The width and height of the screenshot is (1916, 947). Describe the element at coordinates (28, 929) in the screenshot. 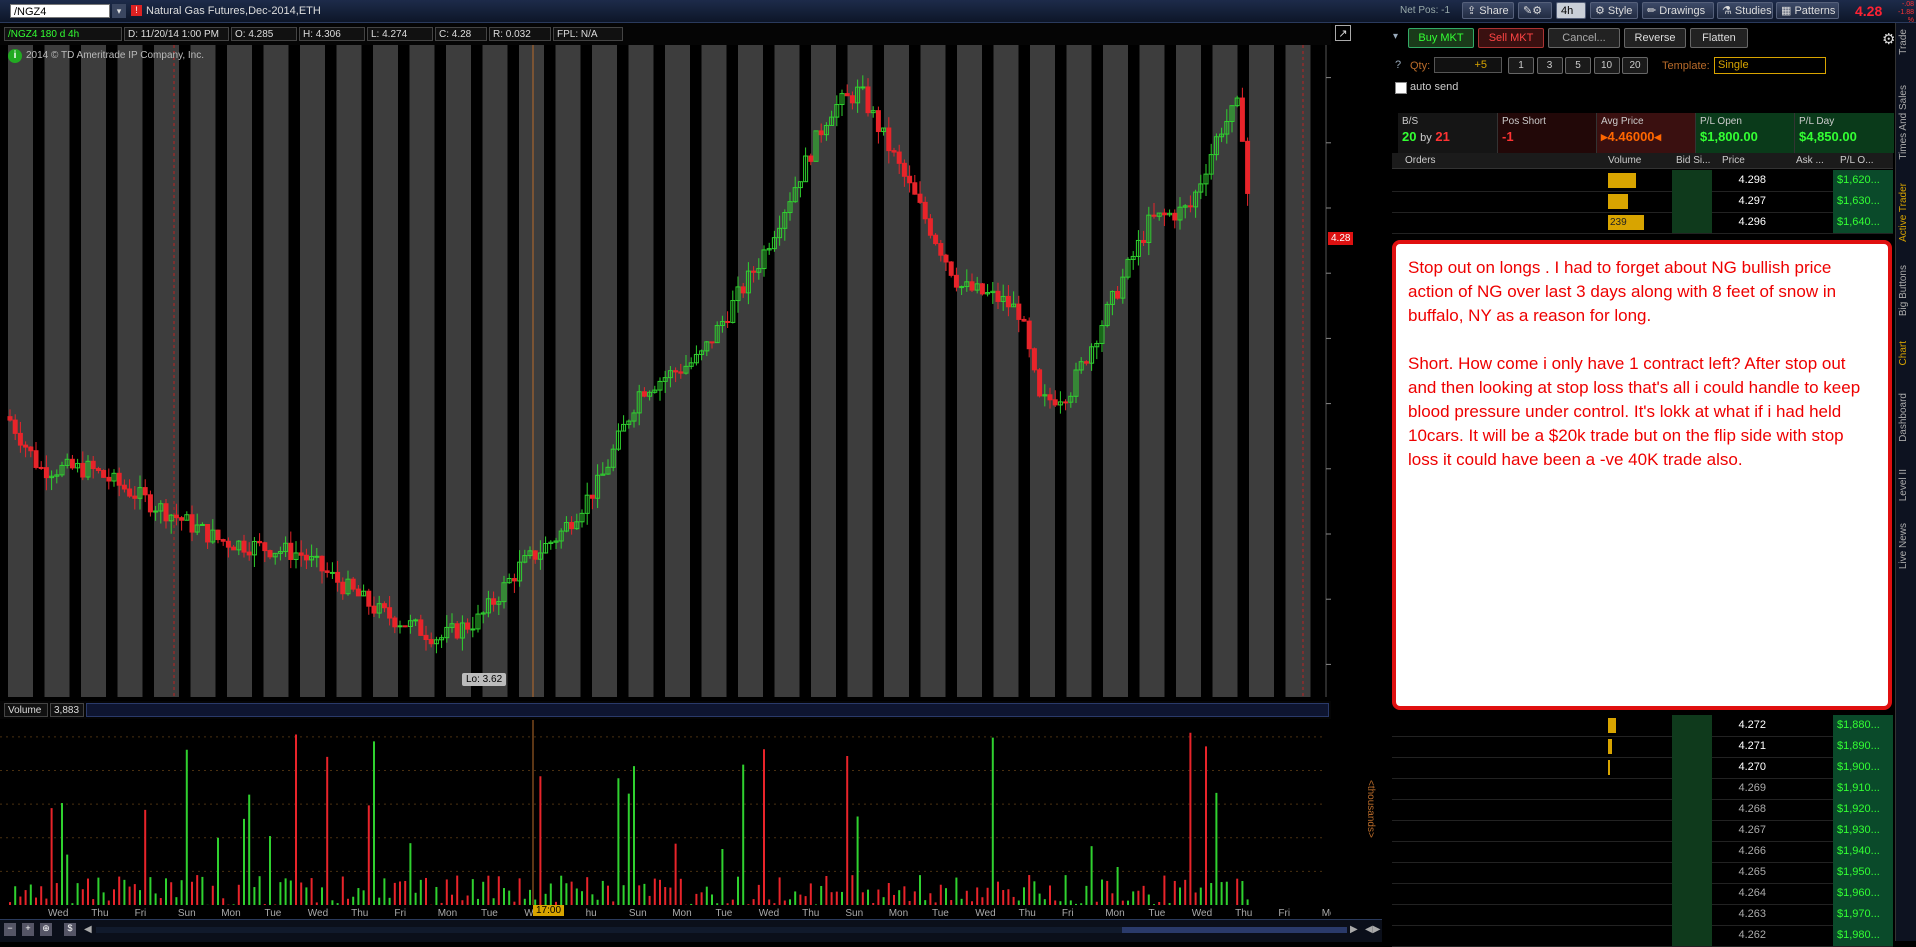

I see `zoom-in-icon: +` at that location.